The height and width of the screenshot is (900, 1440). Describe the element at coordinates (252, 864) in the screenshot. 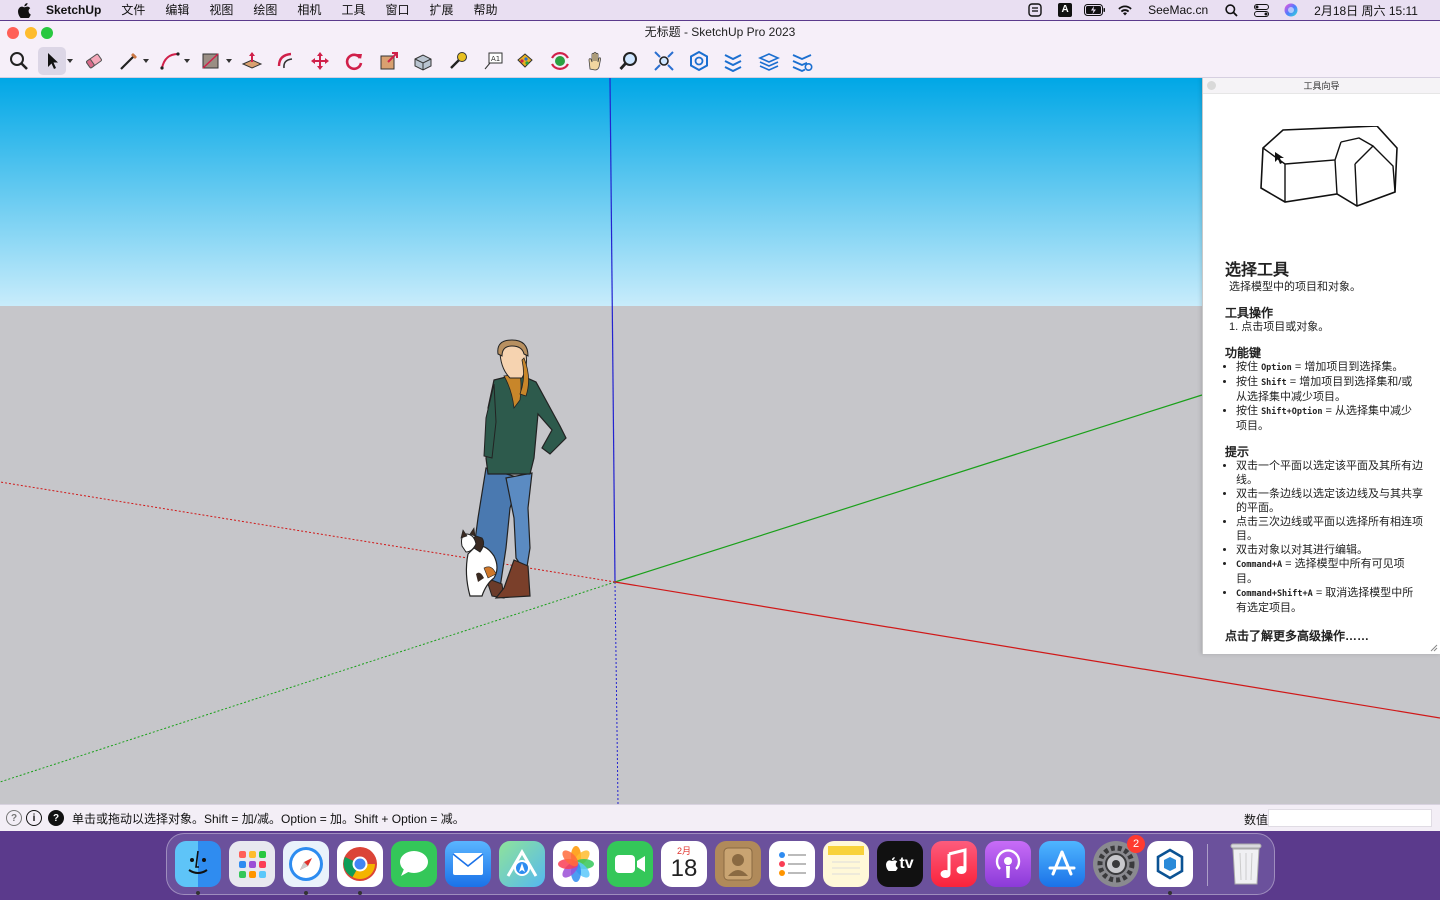

I see `launchpad-icon` at that location.